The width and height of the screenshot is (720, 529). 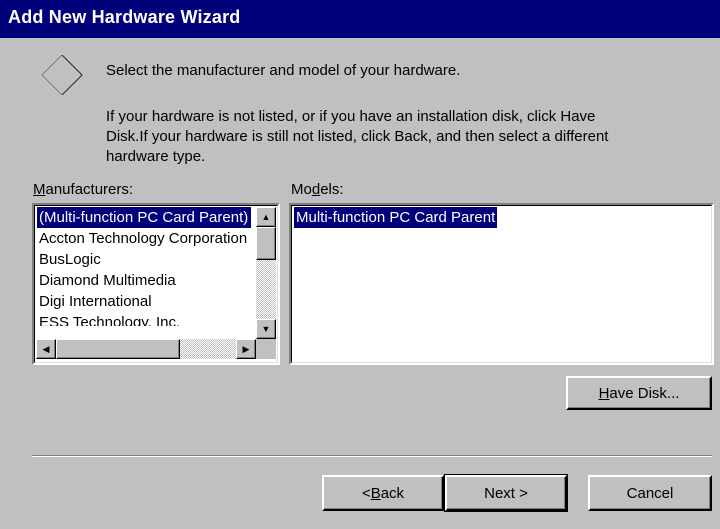 I want to click on model-item: Multi-function PC Card Parent, so click(x=396, y=217).